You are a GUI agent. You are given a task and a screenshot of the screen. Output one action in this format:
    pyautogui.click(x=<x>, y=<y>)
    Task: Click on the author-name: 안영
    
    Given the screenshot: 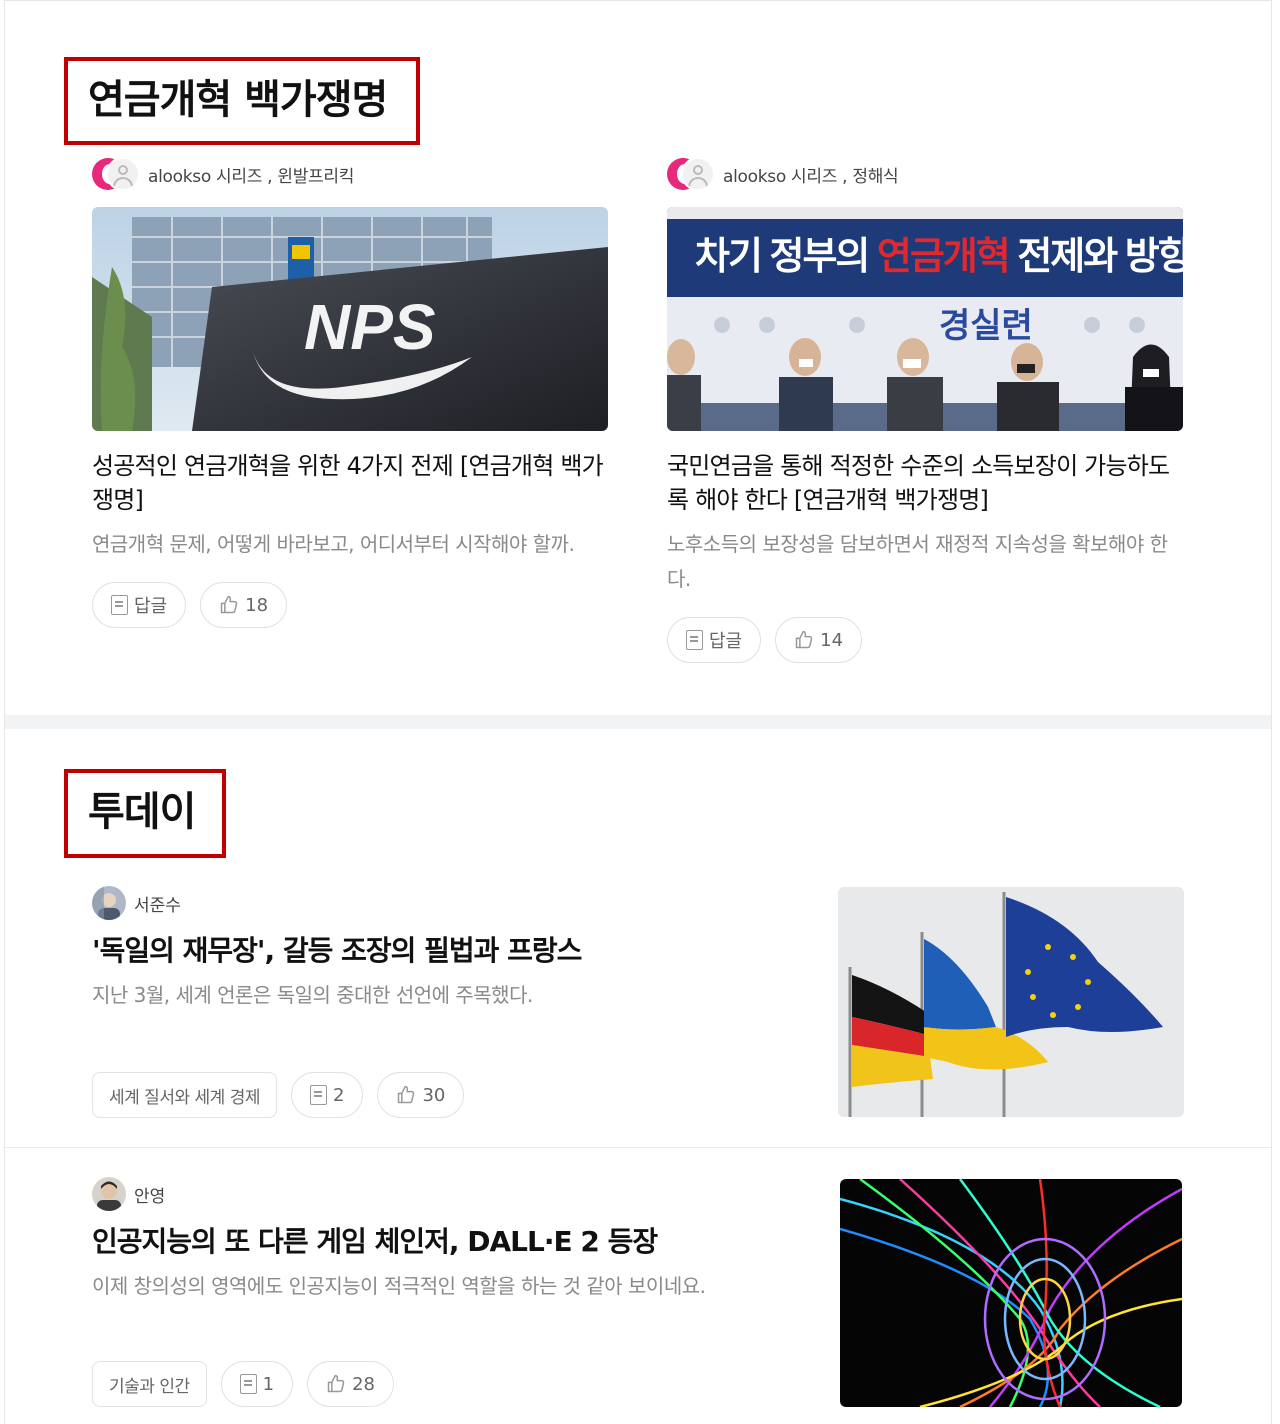 What is the action you would take?
    pyautogui.click(x=149, y=1194)
    